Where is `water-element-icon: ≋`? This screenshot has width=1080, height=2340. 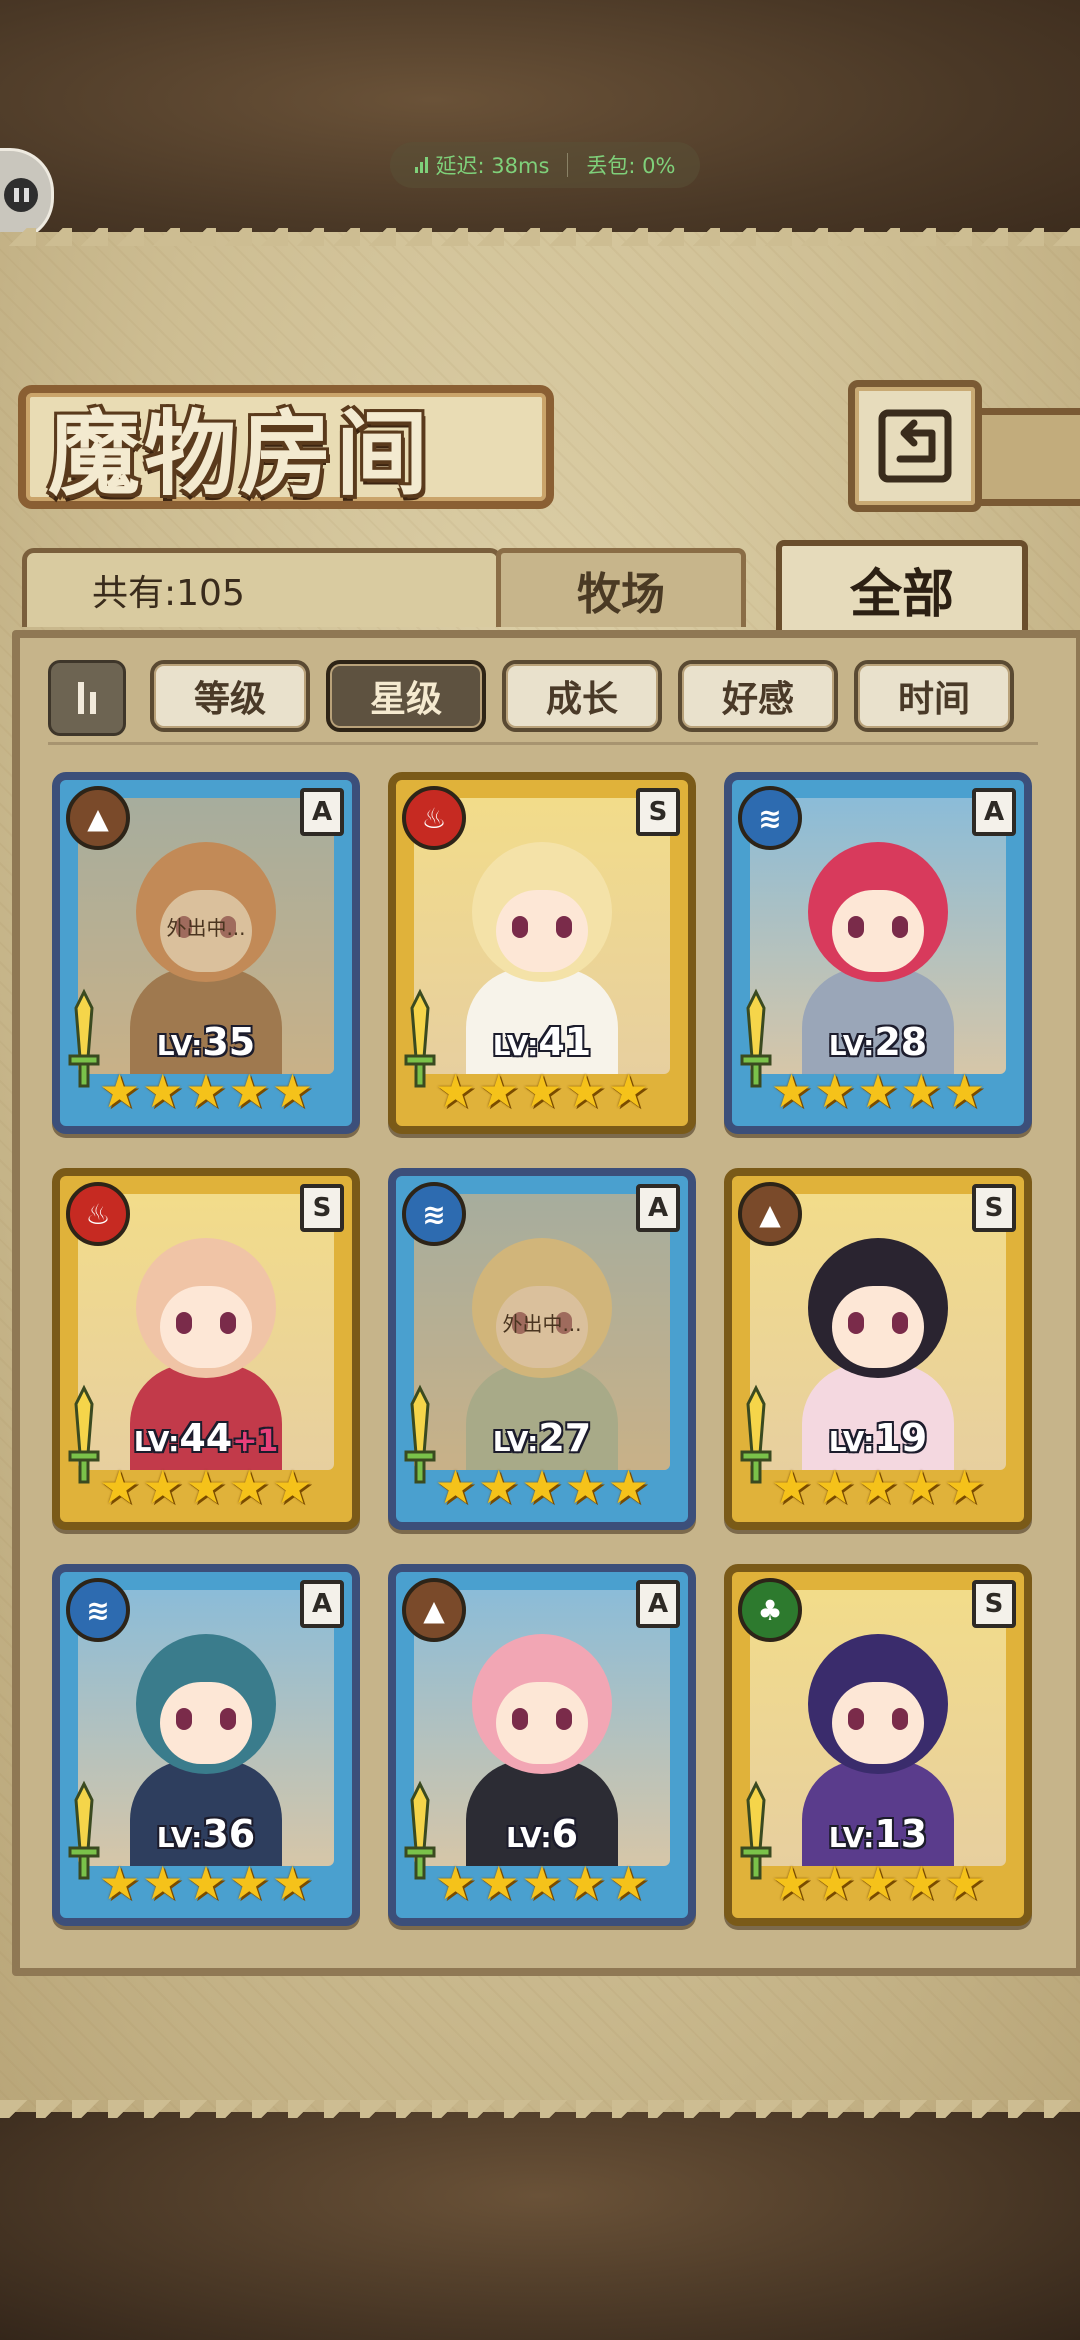 water-element-icon: ≋ is located at coordinates (434, 1214).